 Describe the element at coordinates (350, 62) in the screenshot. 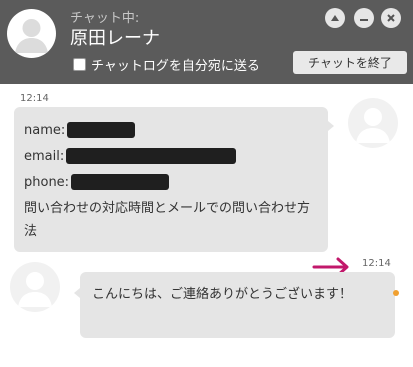

I see `end-chat-button: チャットを終了` at that location.